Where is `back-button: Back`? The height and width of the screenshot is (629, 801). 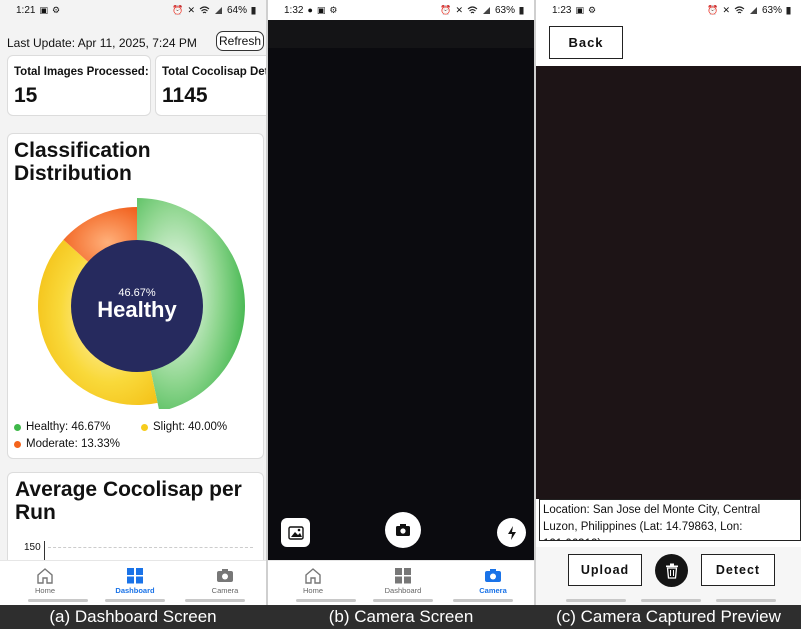 back-button: Back is located at coordinates (586, 42).